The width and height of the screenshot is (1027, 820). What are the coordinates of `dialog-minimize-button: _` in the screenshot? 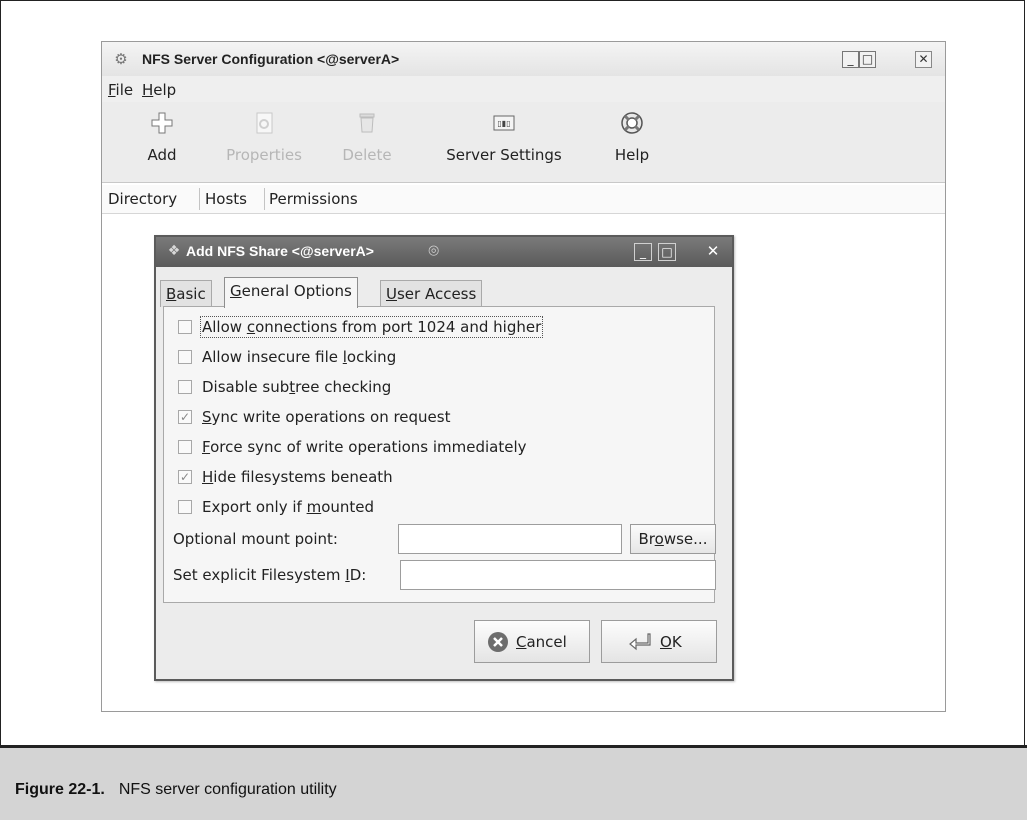 It's located at (643, 252).